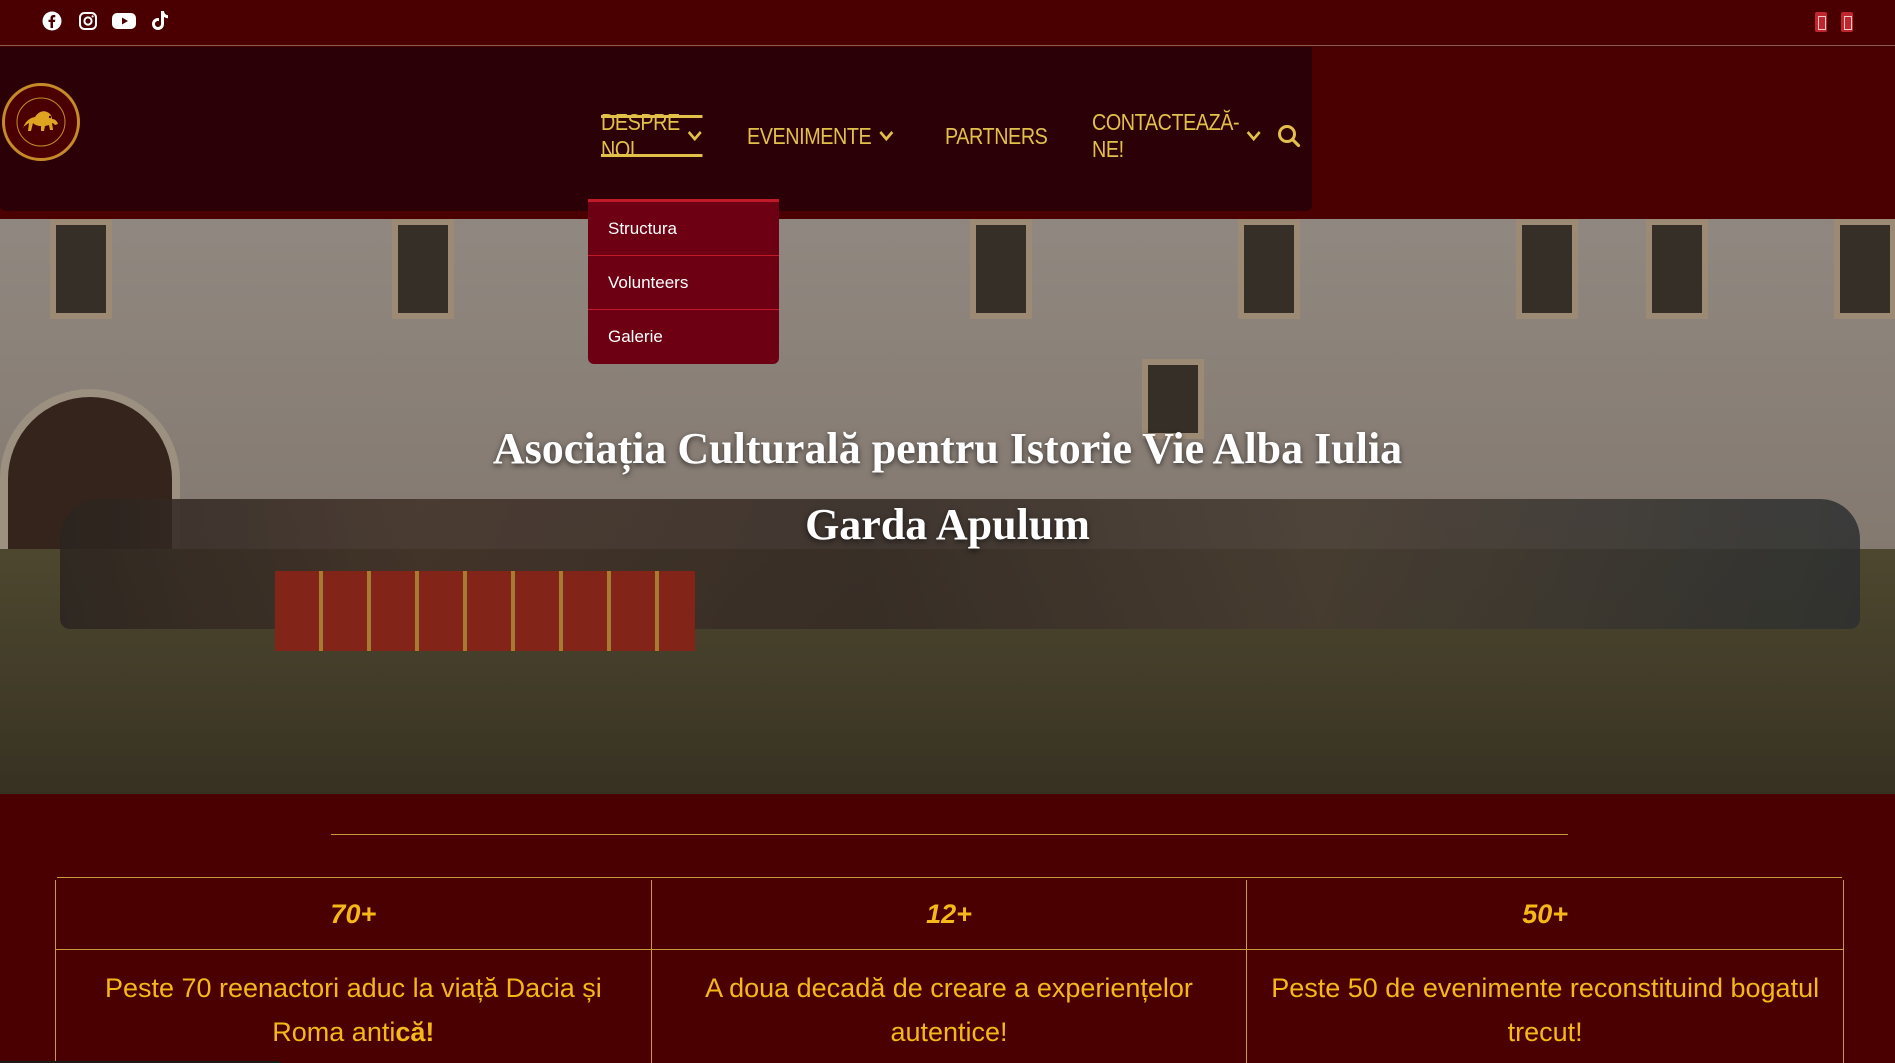 This screenshot has width=1895, height=1063. Describe the element at coordinates (683, 337) in the screenshot. I see `dropdown-item-galerie: Galerie` at that location.